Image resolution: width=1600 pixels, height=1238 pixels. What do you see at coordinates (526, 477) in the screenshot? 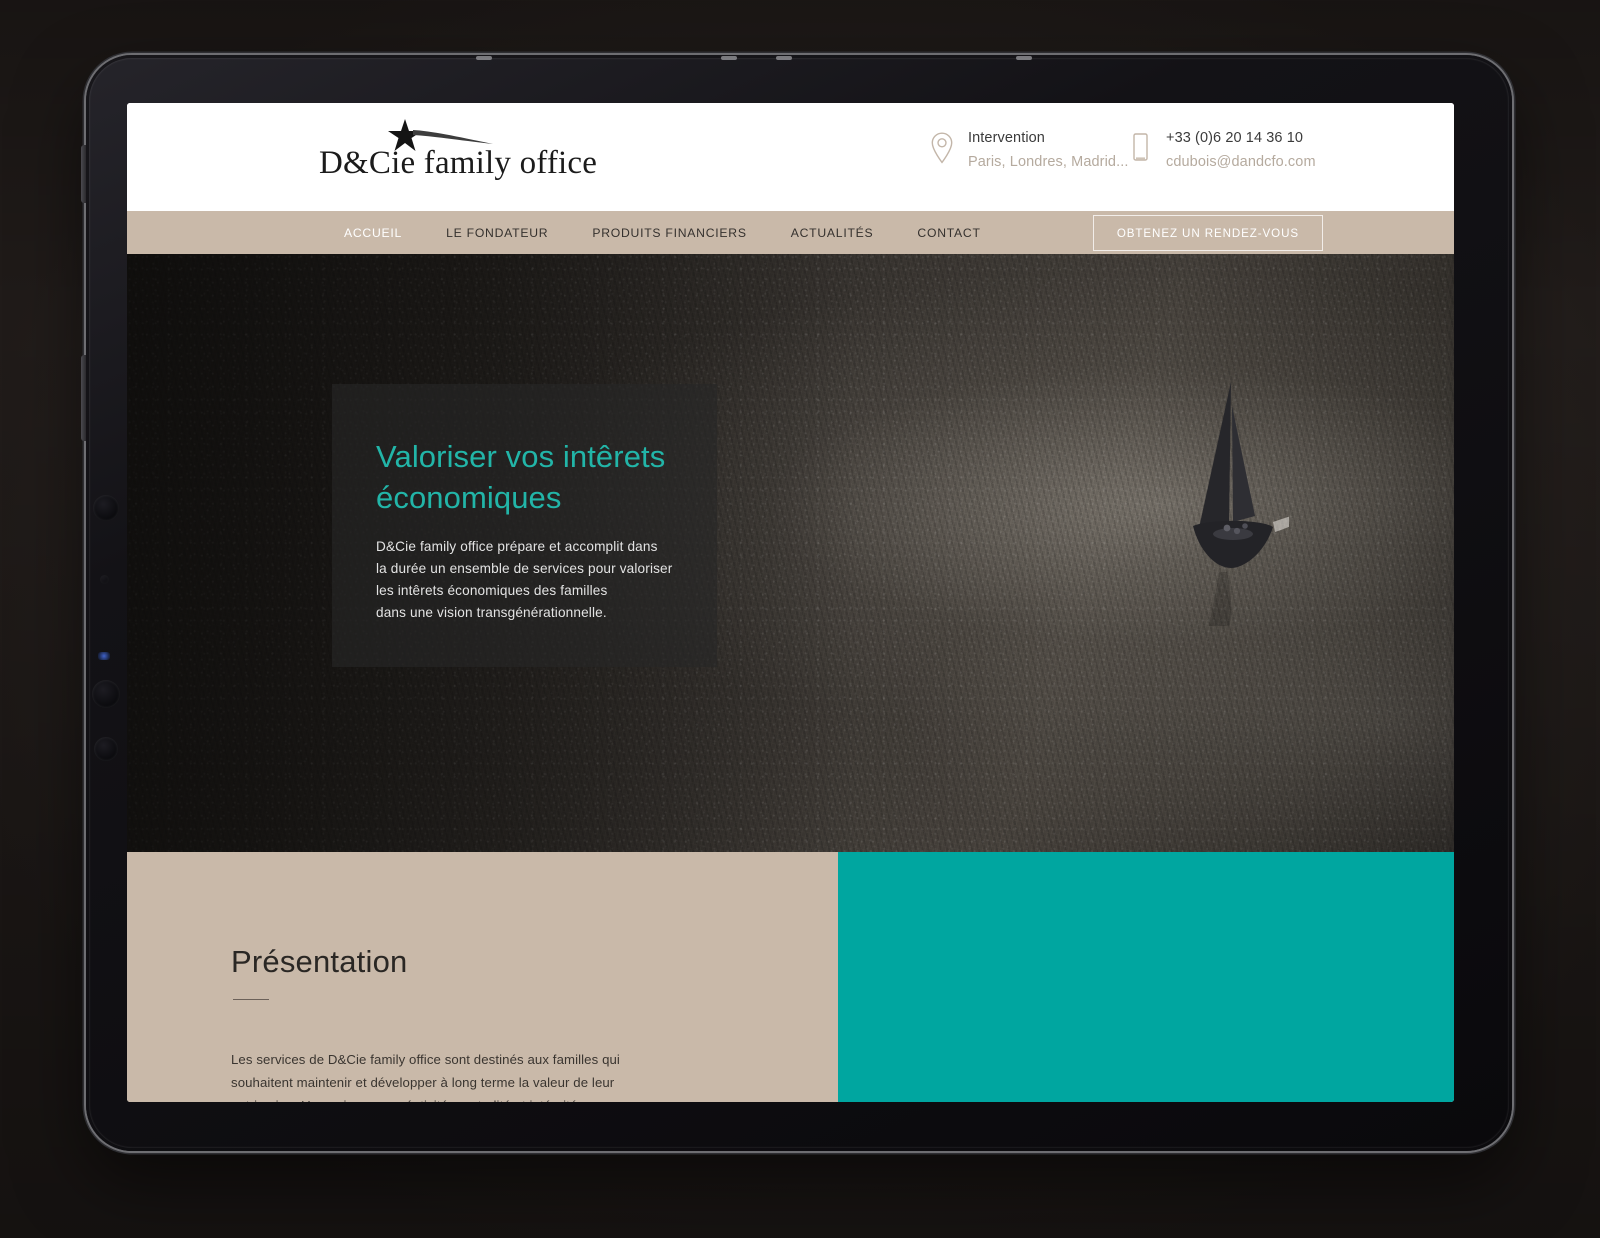
I see `hero-title: Valoriser vos intêrets économiques` at bounding box center [526, 477].